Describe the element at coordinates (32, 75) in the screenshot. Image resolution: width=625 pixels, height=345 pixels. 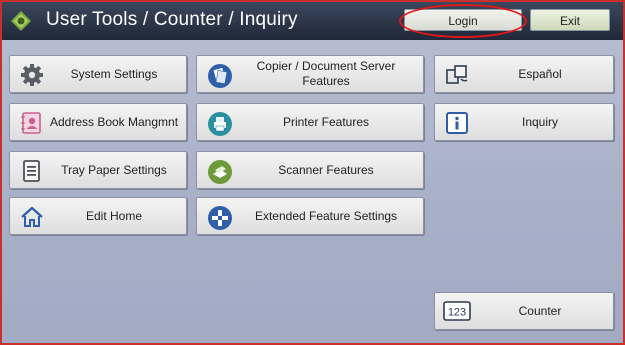
I see `gear-icon` at that location.